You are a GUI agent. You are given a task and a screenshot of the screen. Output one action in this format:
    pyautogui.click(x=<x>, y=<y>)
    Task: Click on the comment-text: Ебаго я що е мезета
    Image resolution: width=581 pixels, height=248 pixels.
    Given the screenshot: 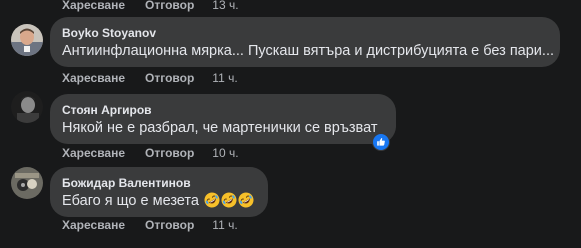 What is the action you would take?
    pyautogui.click(x=159, y=201)
    